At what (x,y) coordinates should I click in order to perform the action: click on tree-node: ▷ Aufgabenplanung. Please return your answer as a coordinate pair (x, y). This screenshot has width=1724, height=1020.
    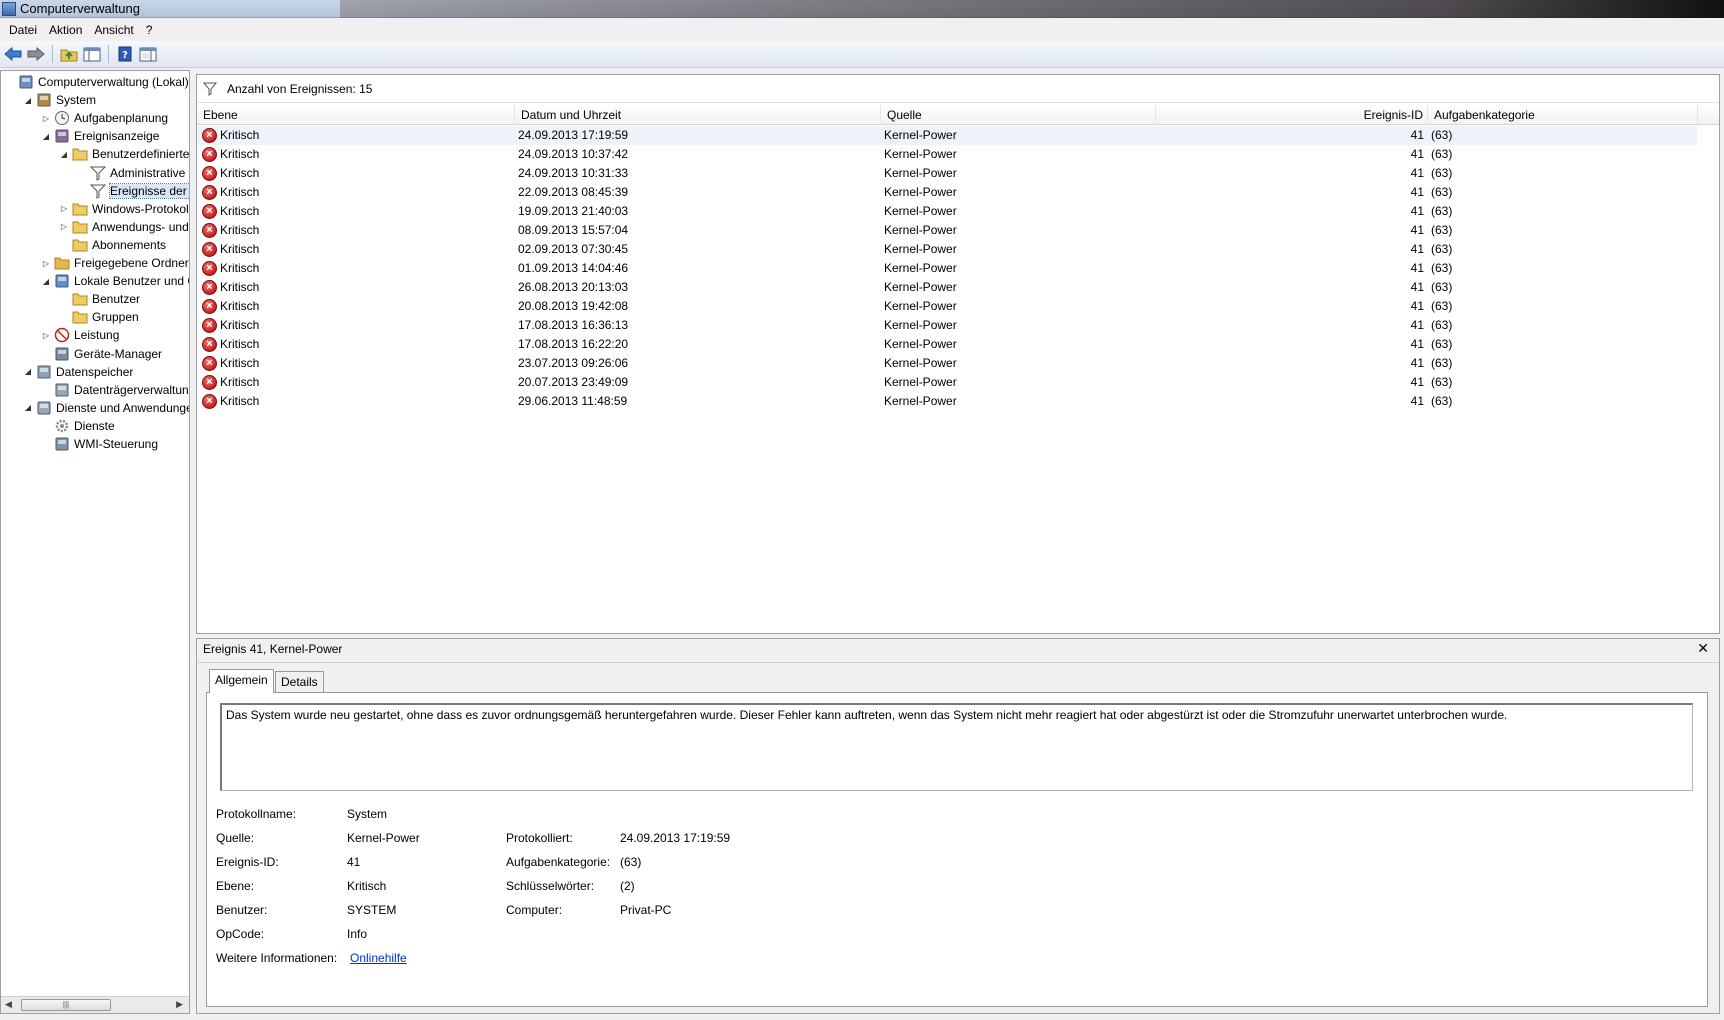
    Looking at the image, I should click on (104, 118).